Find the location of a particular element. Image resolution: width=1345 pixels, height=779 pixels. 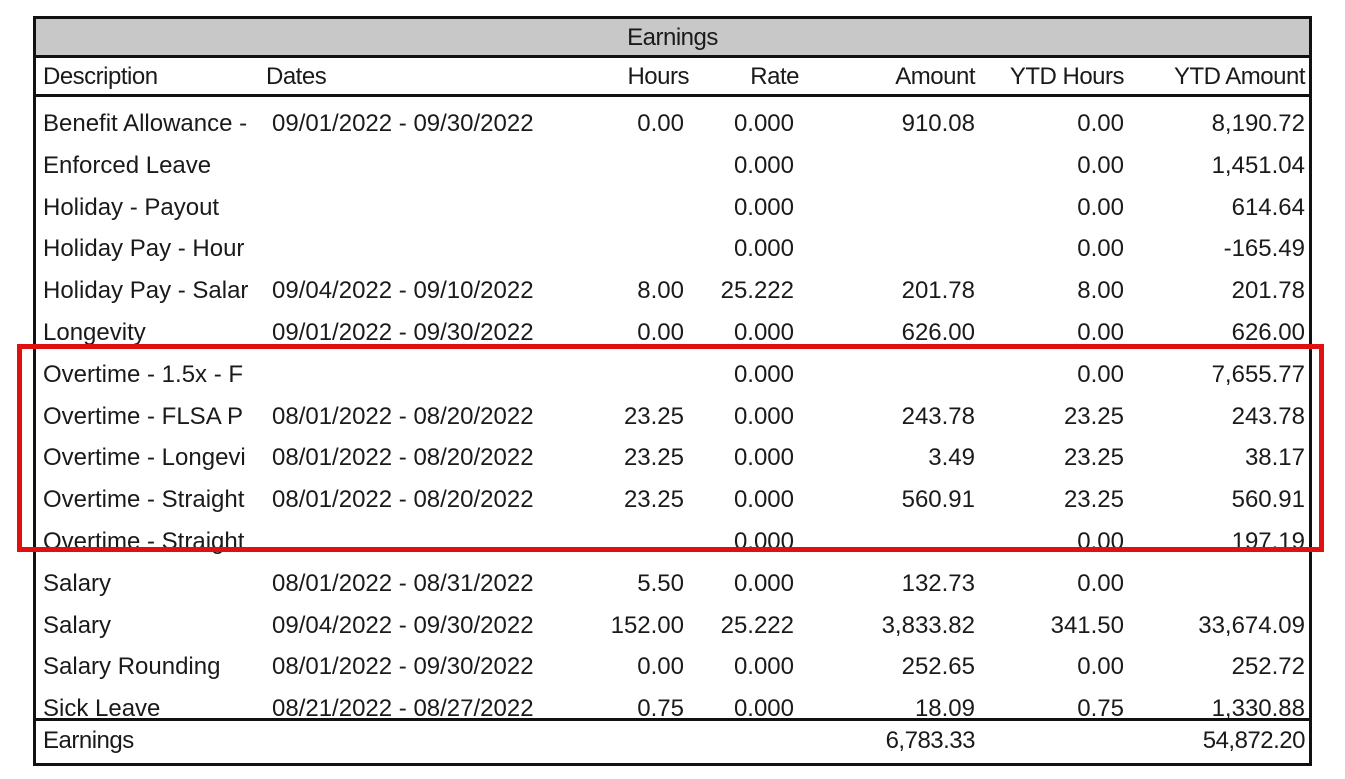

cell-ytd-amount: 614.64 is located at coordinates (1268, 207).